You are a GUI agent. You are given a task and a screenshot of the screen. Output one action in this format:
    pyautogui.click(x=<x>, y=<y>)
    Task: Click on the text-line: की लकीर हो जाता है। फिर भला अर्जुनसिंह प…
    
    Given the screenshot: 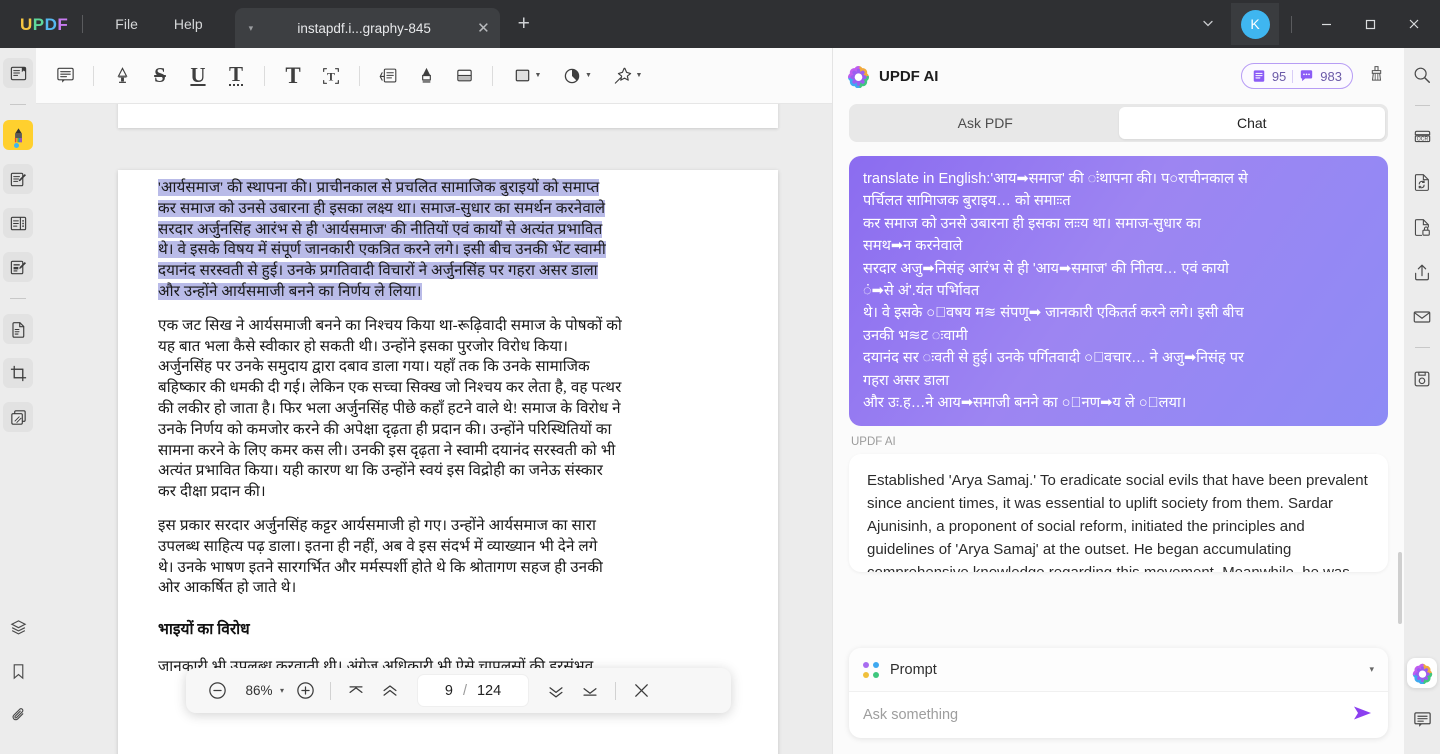 What is the action you would take?
    pyautogui.click(x=389, y=408)
    